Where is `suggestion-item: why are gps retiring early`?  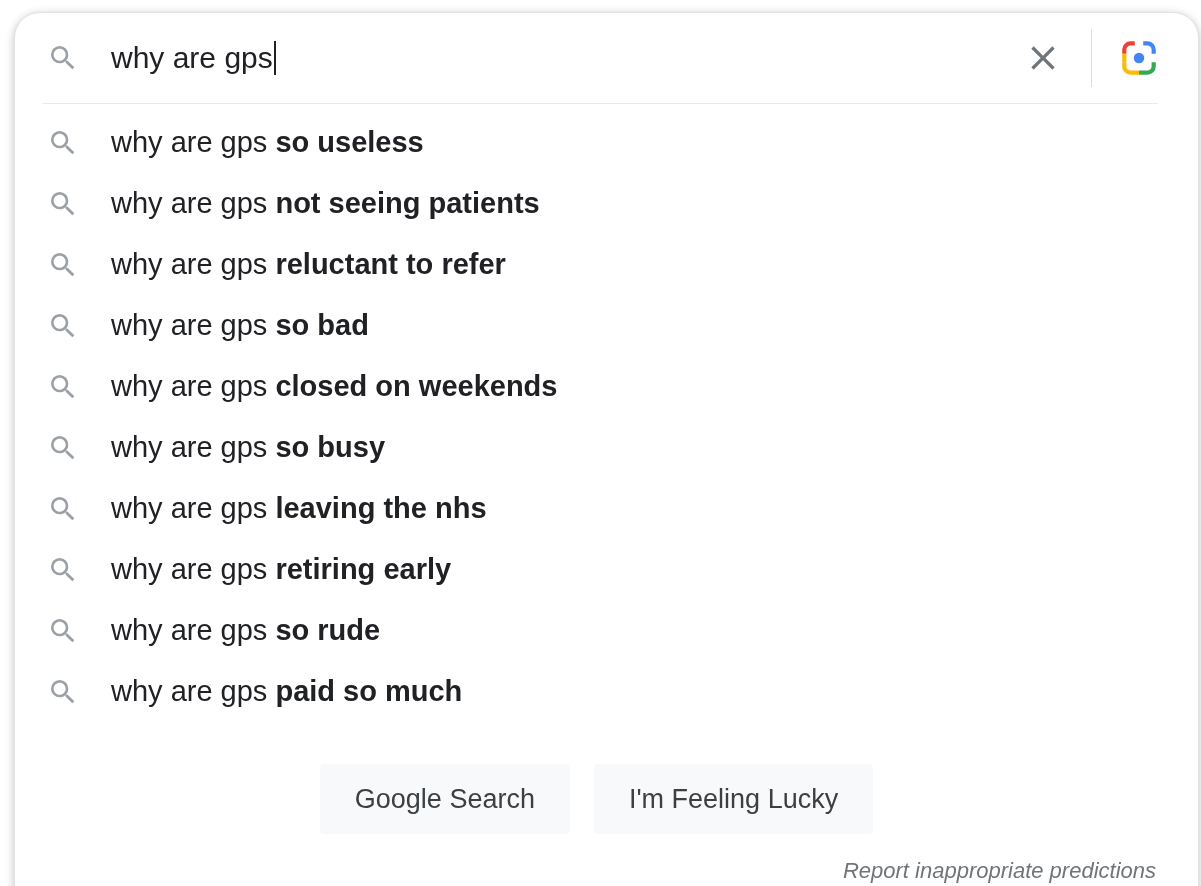
suggestion-item: why are gps retiring early is located at coordinates (281, 569).